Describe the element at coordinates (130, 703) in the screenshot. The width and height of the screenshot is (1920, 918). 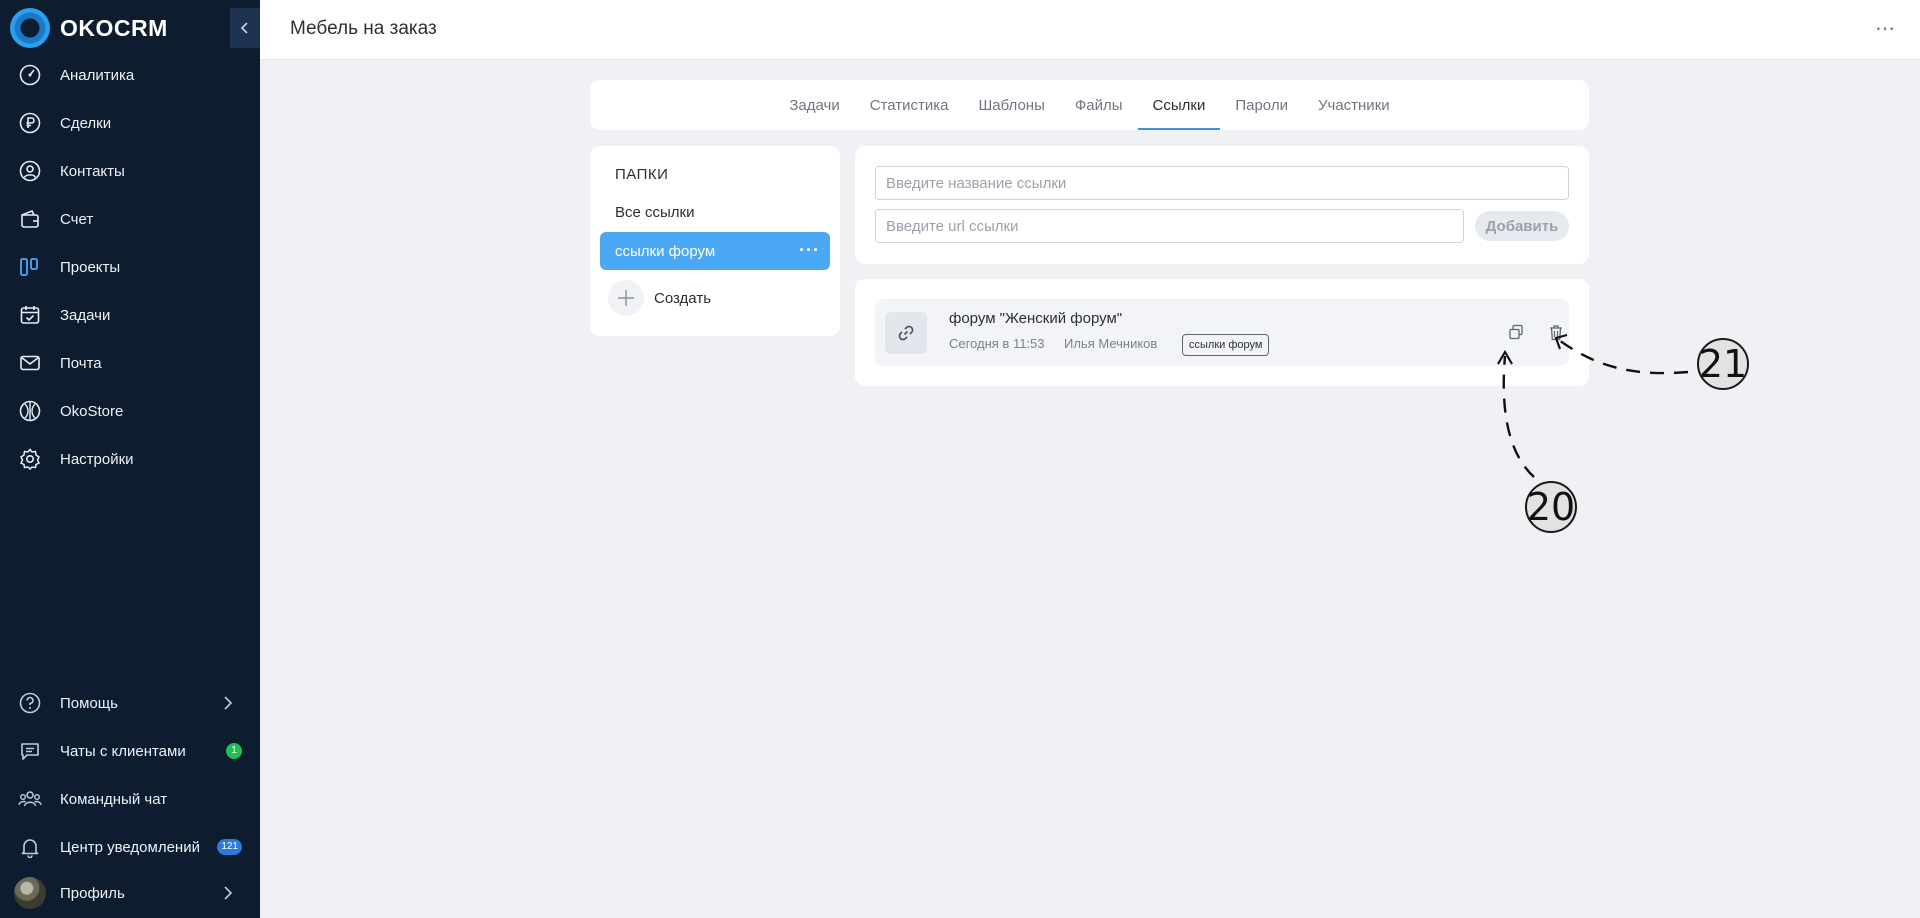
I see `sidebar-item-help: Помощь` at that location.